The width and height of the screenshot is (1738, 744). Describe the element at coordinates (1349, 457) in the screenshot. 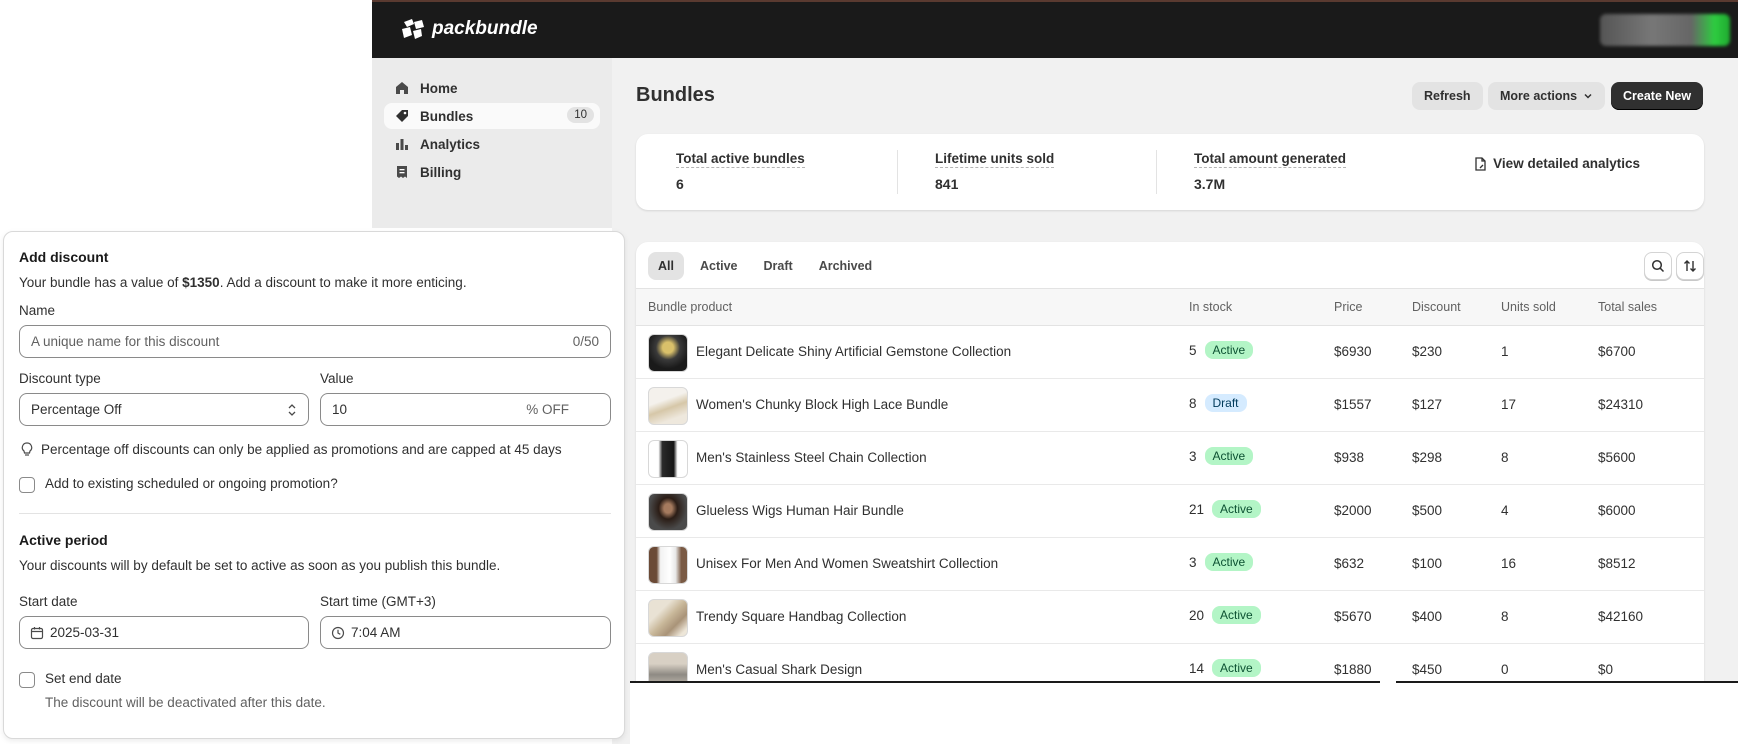

I see `price-cell: $938` at that location.